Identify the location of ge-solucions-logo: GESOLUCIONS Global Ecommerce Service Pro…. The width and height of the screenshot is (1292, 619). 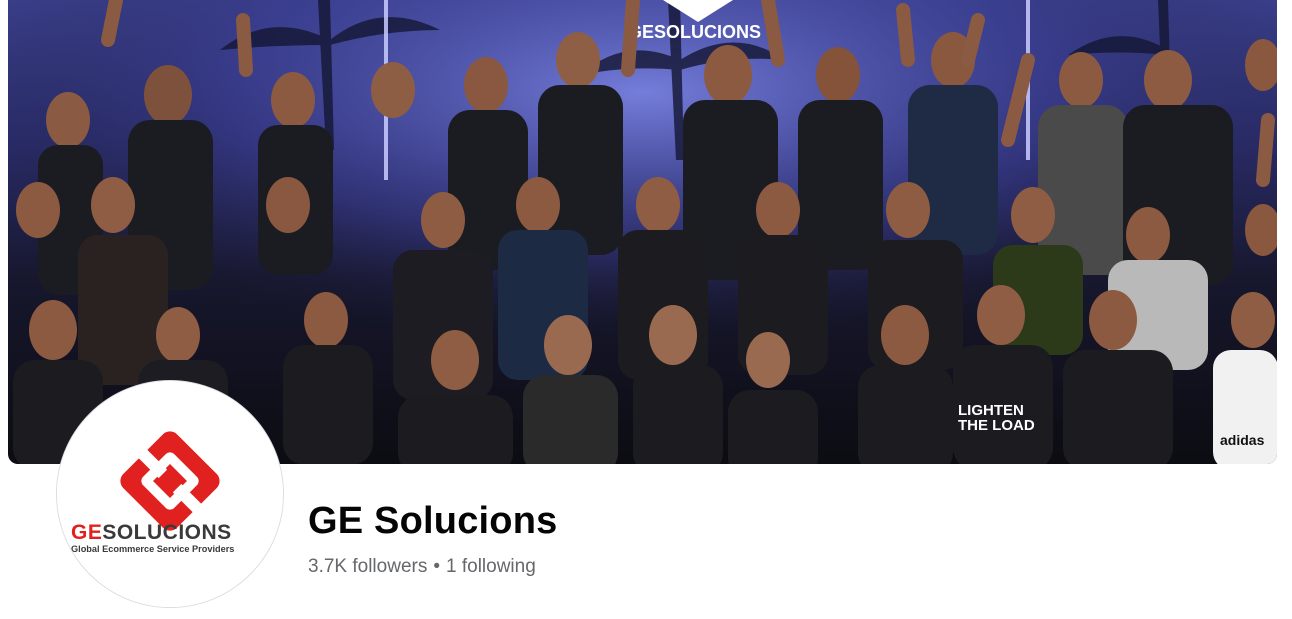
(170, 494).